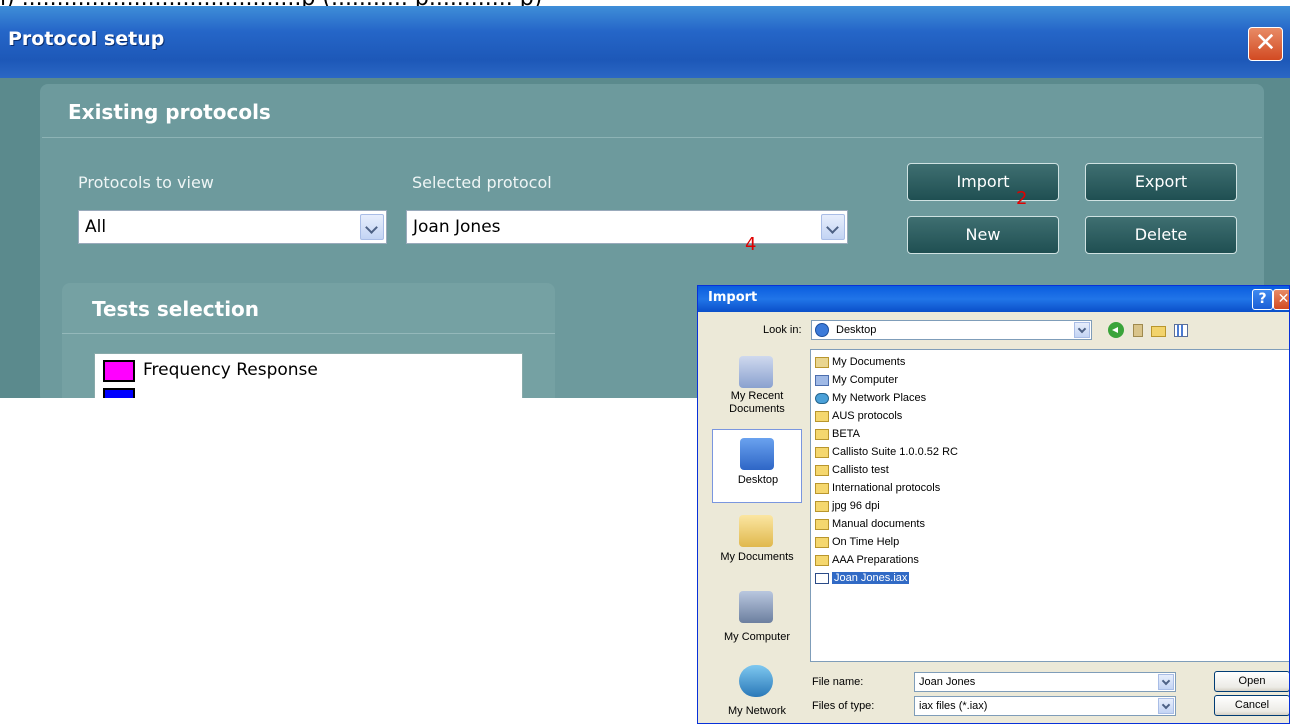 This screenshot has height=724, width=1290. I want to click on tests-divider, so click(308, 333).